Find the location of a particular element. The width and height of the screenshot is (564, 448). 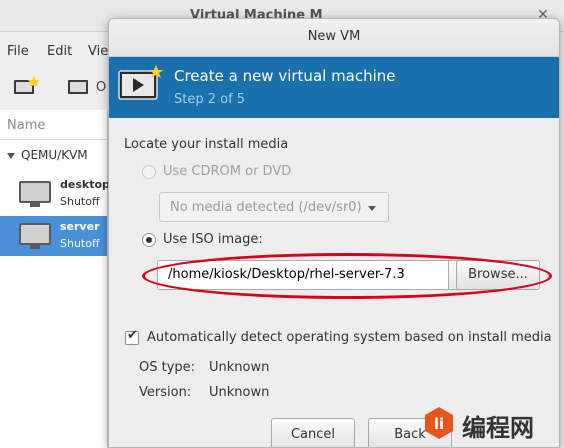

vm-name: server is located at coordinates (80, 226).